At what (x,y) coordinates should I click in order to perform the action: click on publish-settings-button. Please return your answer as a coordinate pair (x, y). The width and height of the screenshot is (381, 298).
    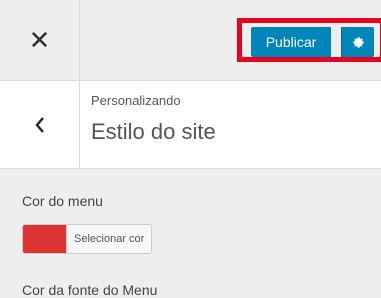
    Looking at the image, I should click on (357, 42).